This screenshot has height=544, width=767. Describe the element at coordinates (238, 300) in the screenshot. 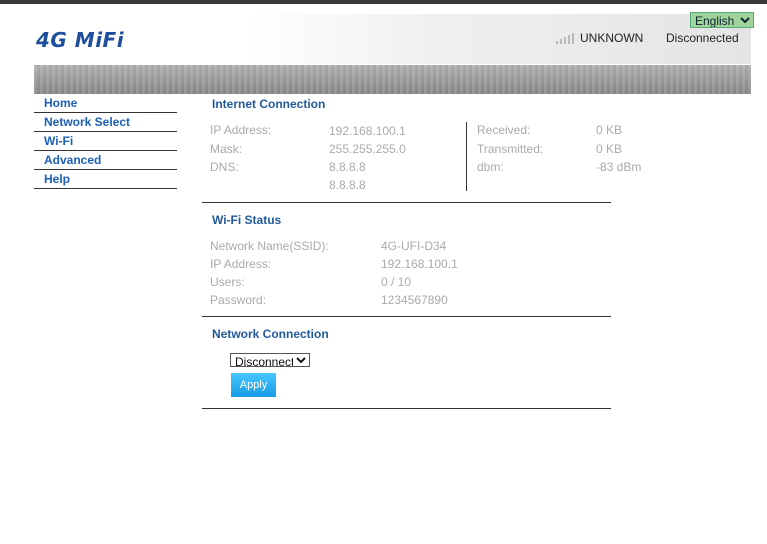

I see `password-label: Password:` at that location.